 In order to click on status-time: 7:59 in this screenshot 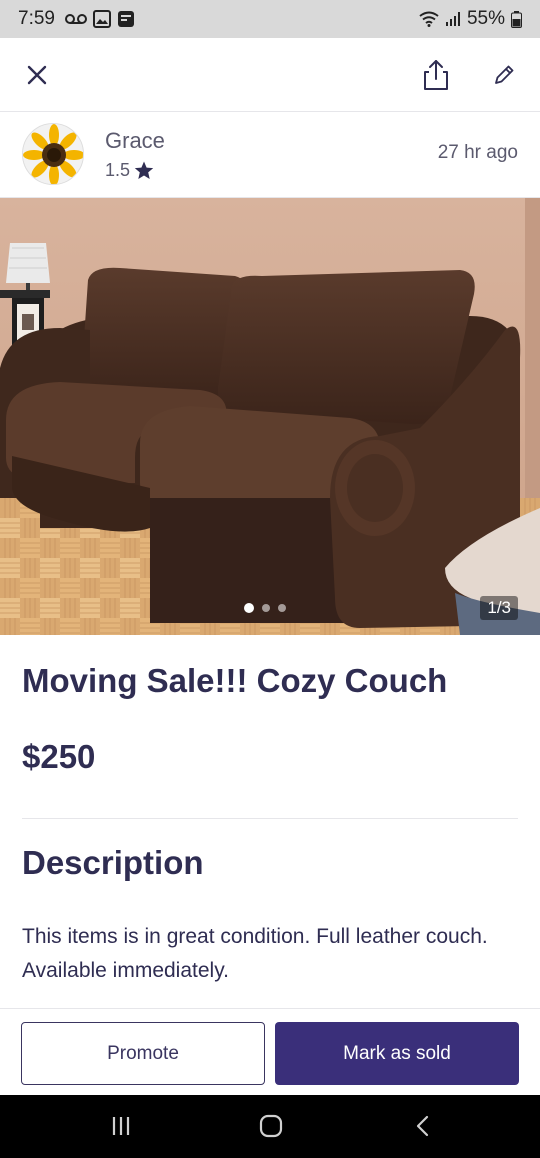, I will do `click(36, 18)`.